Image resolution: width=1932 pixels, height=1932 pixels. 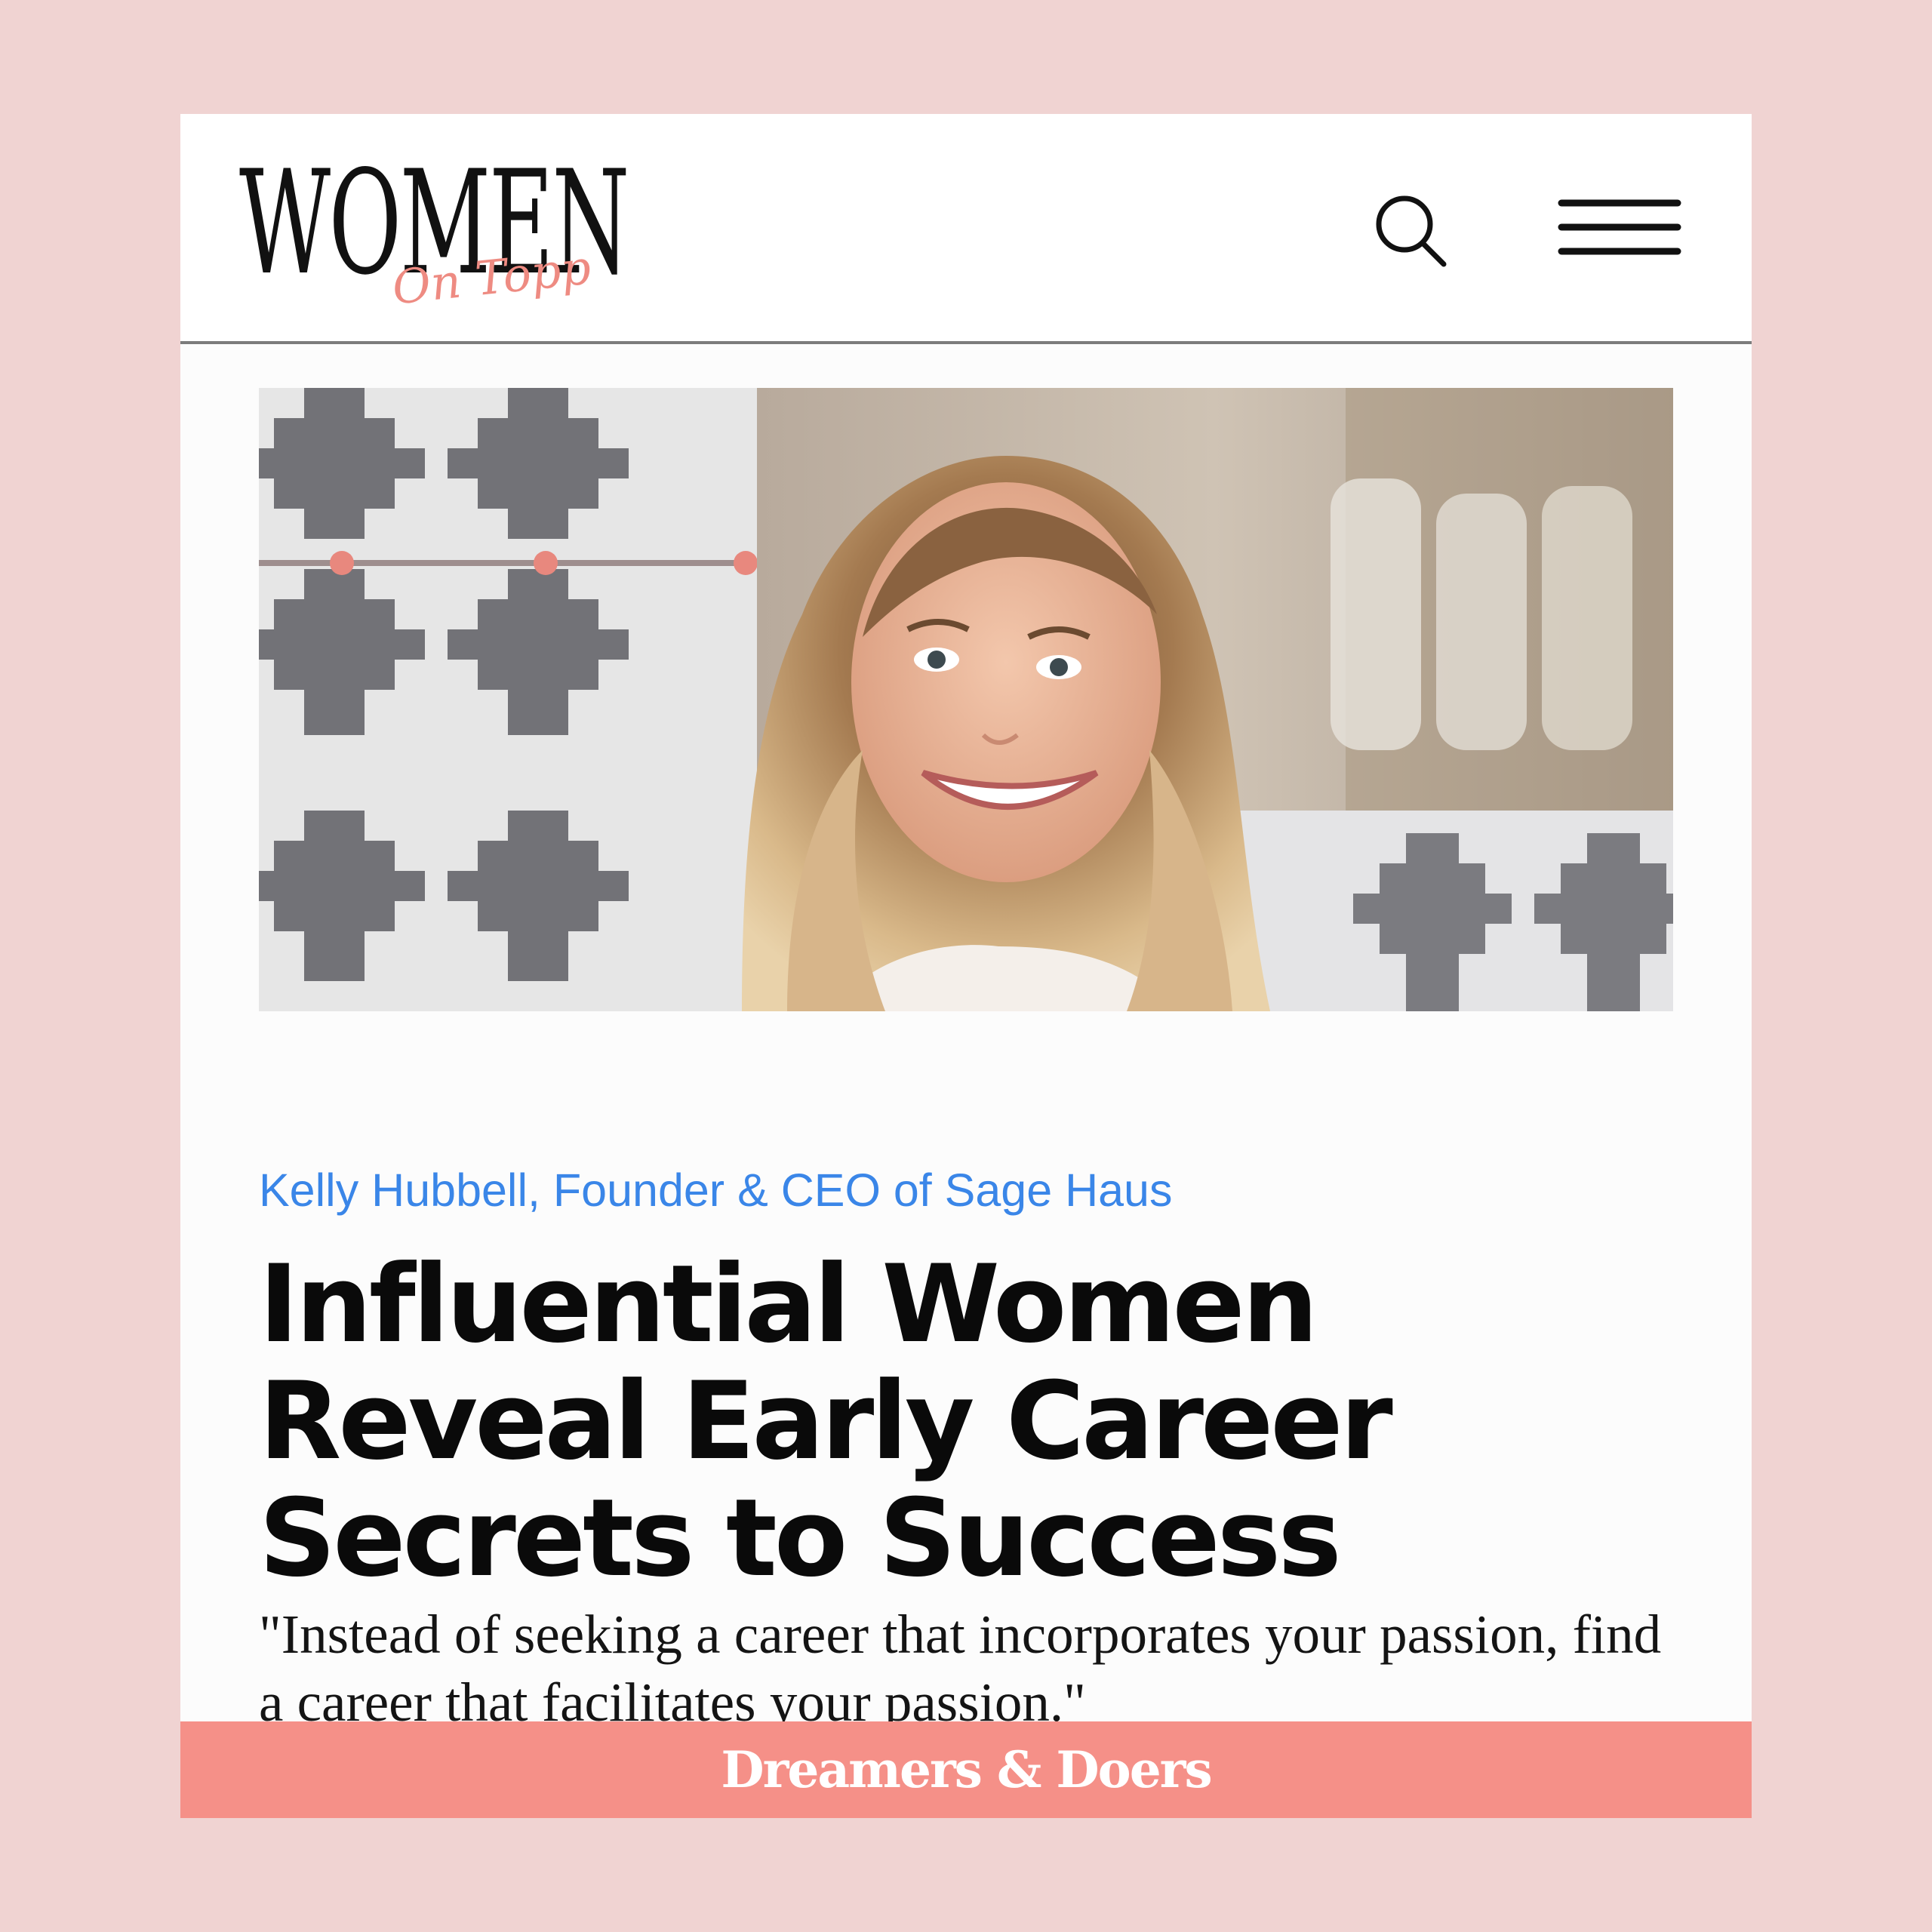 What do you see at coordinates (966, 229) in the screenshot?
I see `site-header: WOMEN On Topp` at bounding box center [966, 229].